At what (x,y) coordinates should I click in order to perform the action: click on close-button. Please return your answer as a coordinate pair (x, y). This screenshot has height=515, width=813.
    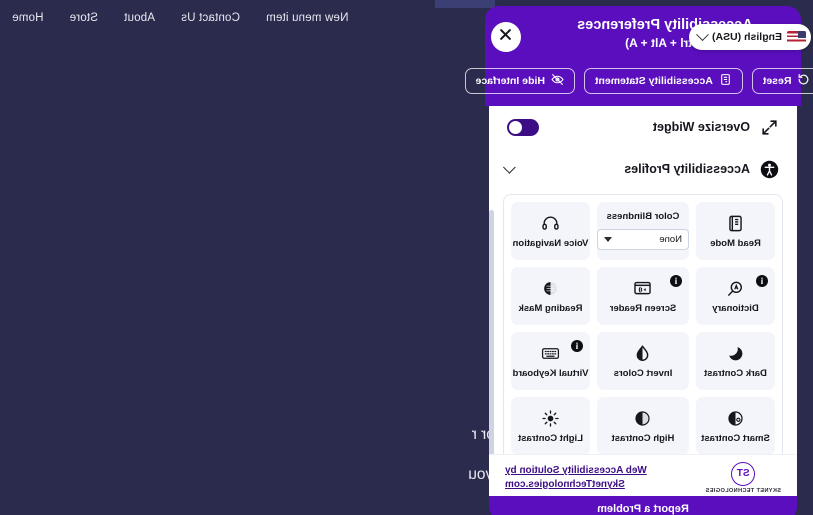
    Looking at the image, I should click on (506, 37).